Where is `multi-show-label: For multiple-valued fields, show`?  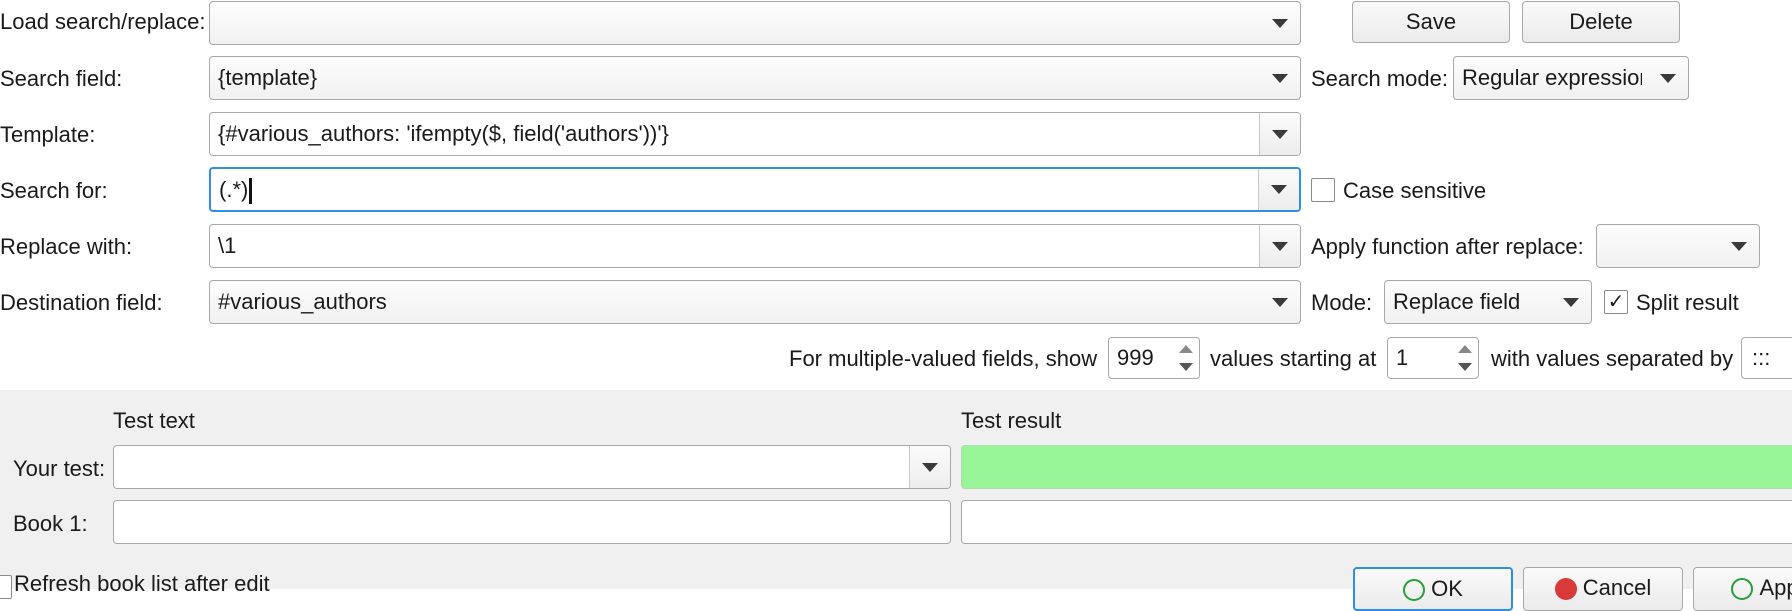
multi-show-label: For multiple-valued fields, show is located at coordinates (943, 358).